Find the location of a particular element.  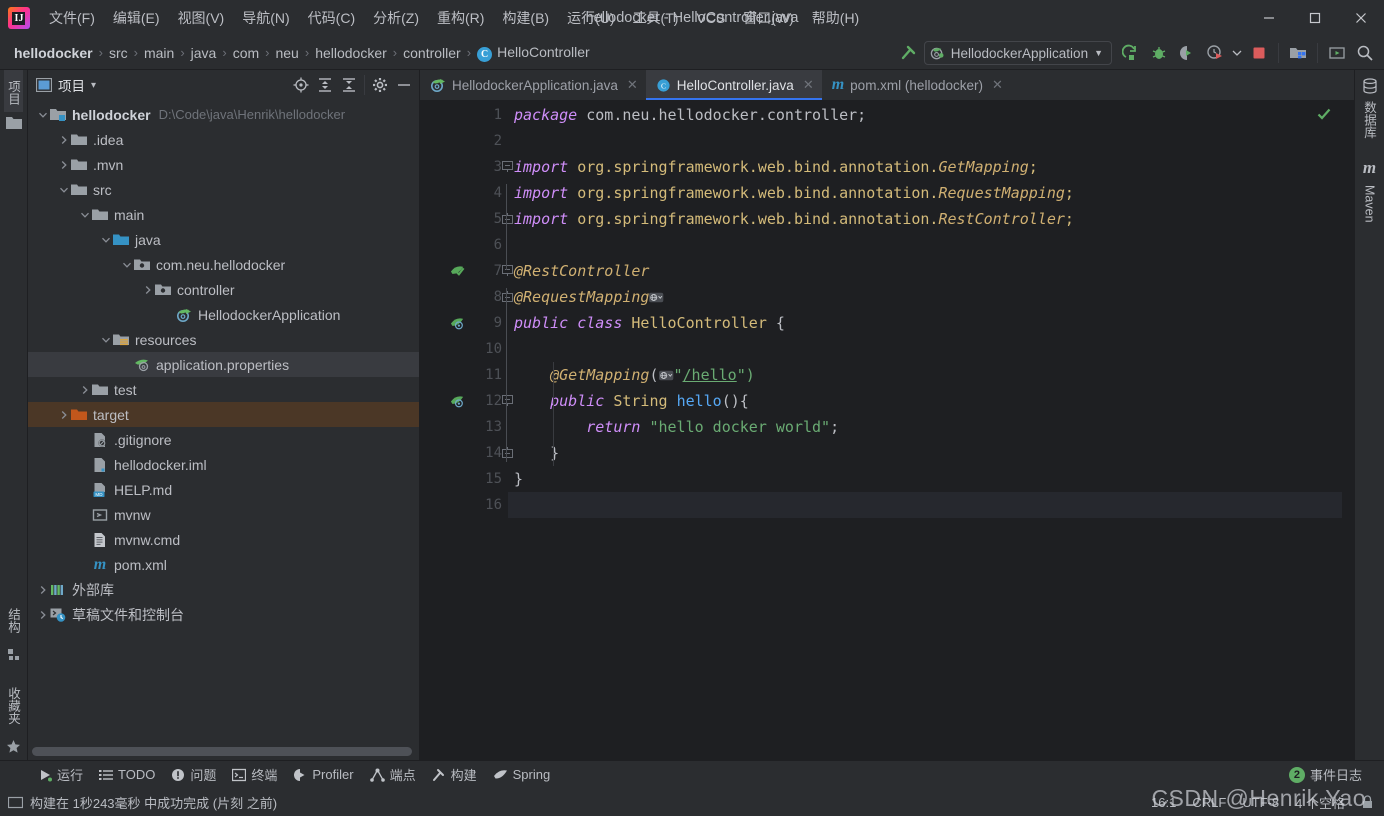

tree-node: target is located at coordinates (223, 414).